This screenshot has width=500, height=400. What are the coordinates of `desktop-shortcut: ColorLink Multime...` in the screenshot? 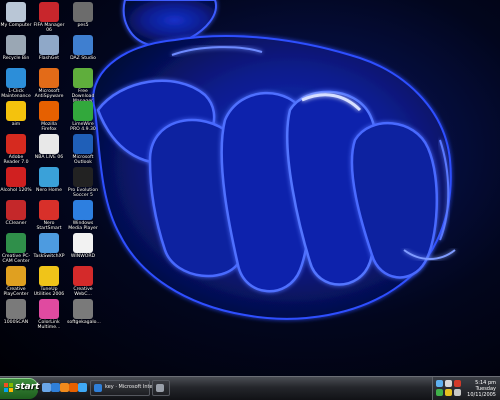 It's located at (49, 314).